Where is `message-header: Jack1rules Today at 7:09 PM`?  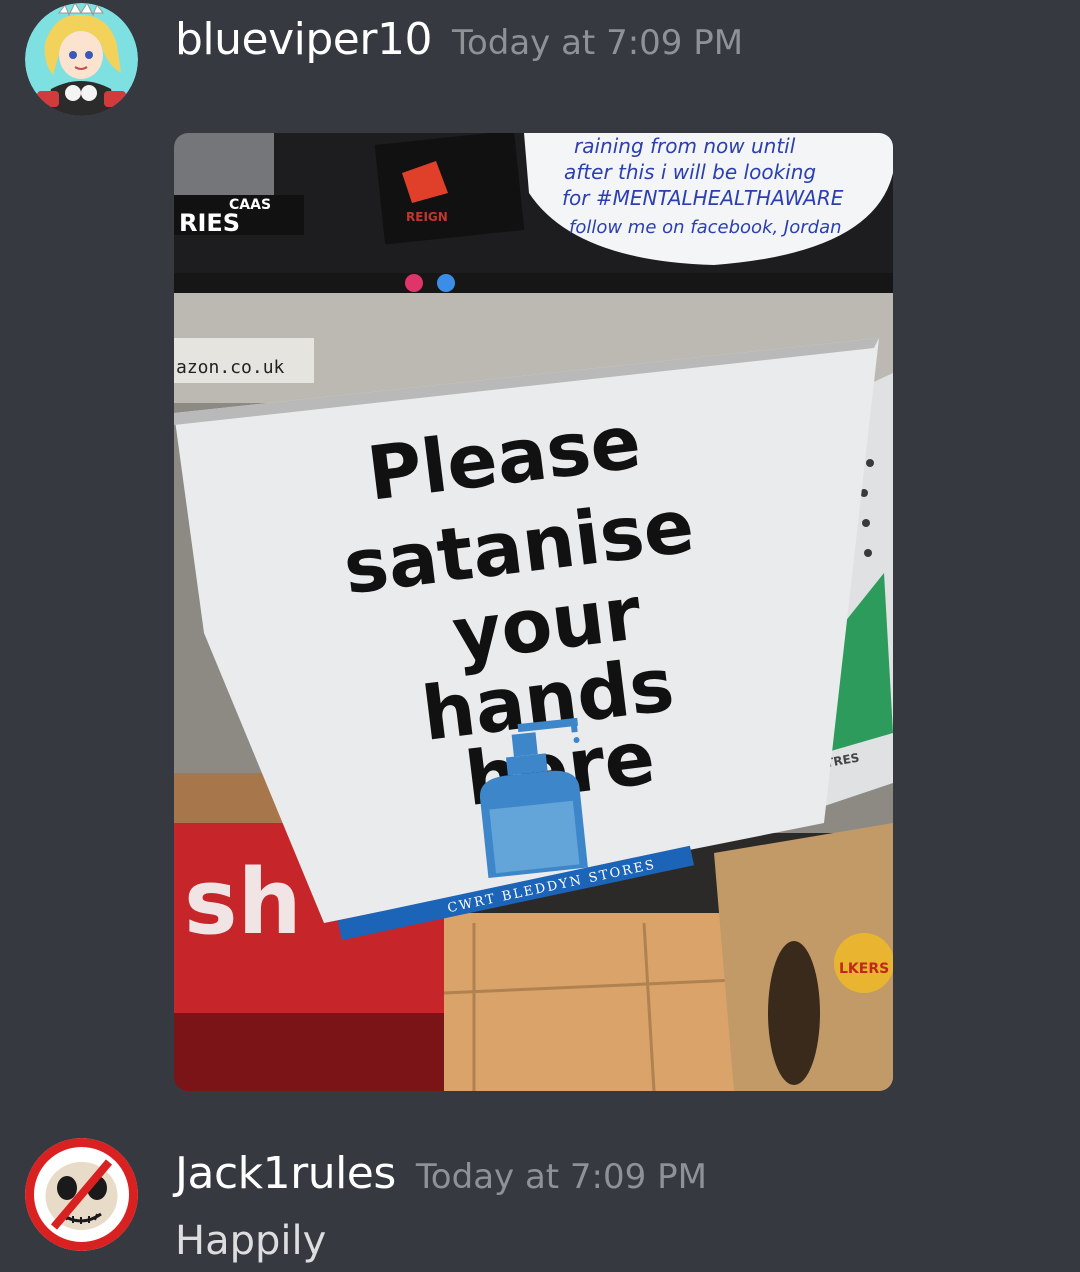 message-header: Jack1rules Today at 7:09 PM is located at coordinates (441, 1173).